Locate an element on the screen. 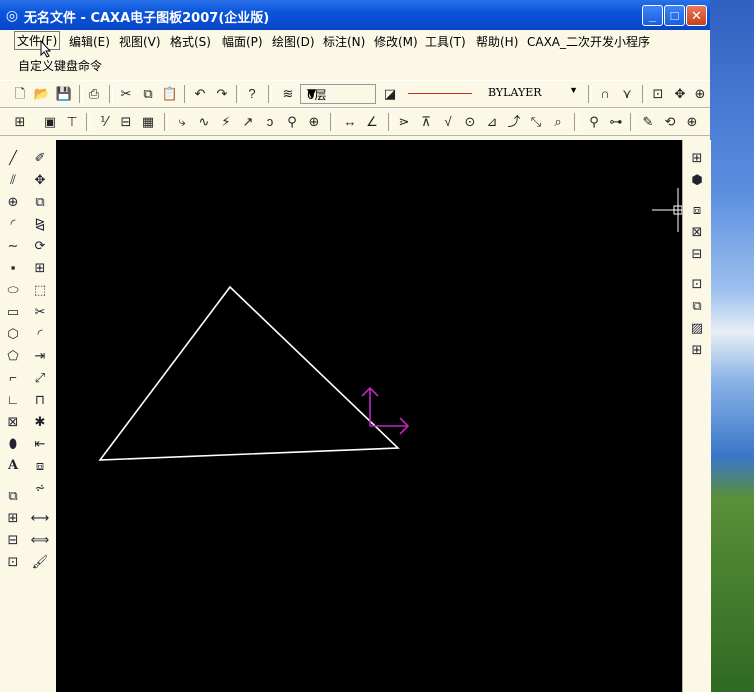 This screenshot has height=692, width=754. ellipse-icon: ⬭ is located at coordinates (13, 290).